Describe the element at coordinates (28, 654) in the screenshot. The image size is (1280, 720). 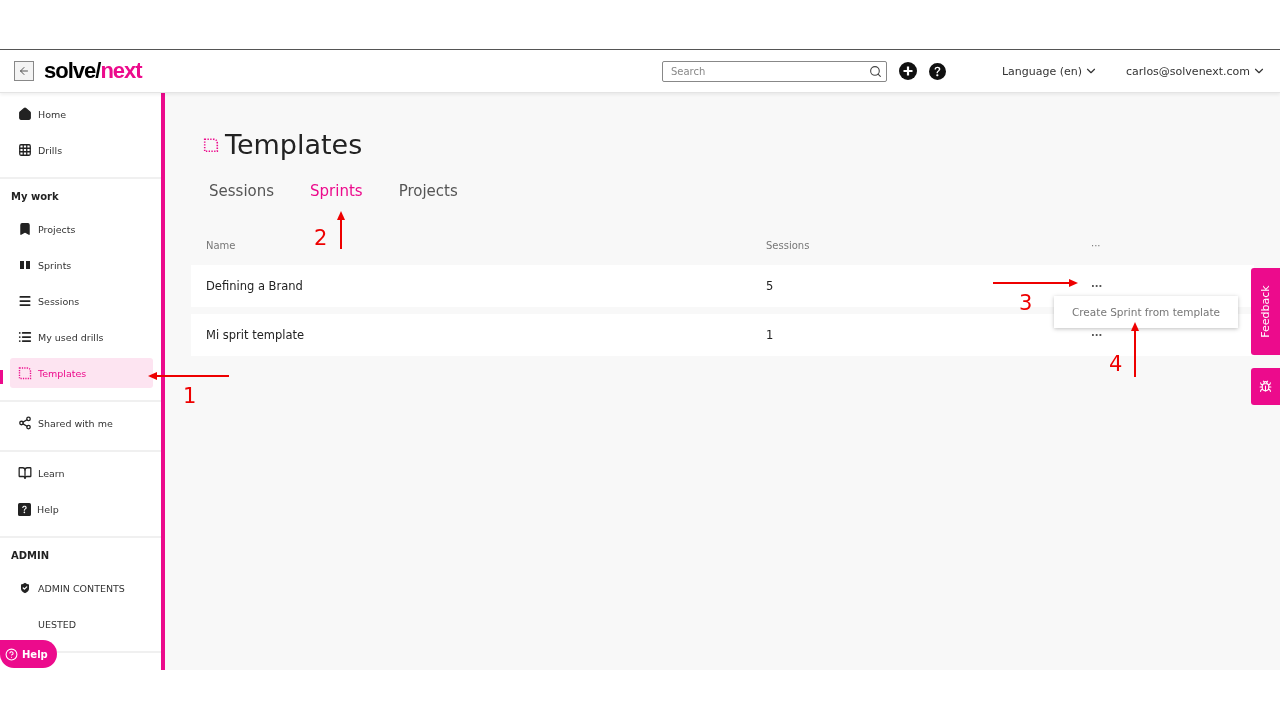
I see `help-chat-button: Help` at that location.